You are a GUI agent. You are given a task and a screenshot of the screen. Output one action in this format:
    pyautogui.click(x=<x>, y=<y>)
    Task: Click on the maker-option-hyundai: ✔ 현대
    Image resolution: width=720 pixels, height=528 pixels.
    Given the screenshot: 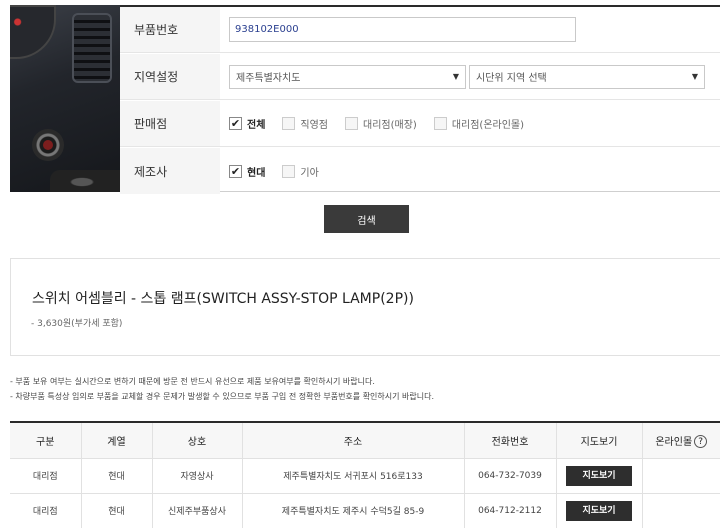 What is the action you would take?
    pyautogui.click(x=247, y=171)
    